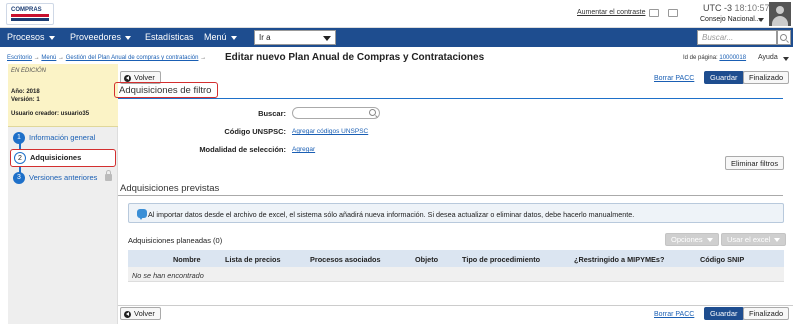 Image resolution: width=793 pixels, height=324 pixels. I want to click on finish-button: Finalizado, so click(766, 77).